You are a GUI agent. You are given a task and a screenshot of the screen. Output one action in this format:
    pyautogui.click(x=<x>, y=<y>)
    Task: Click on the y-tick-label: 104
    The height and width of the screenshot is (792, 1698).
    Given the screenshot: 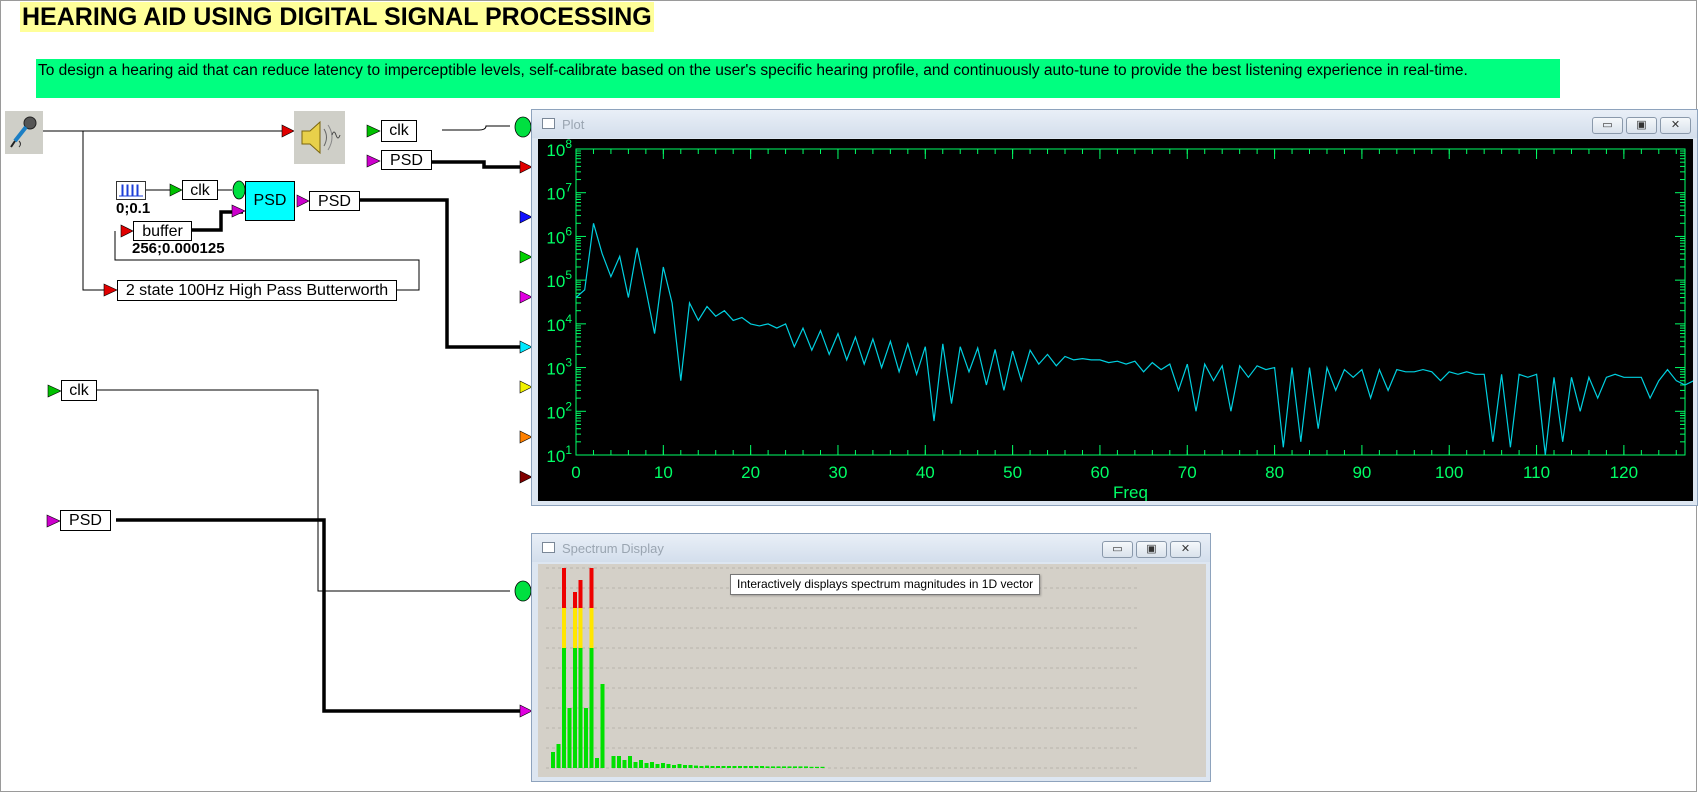 What is the action you would take?
    pyautogui.click(x=559, y=323)
    